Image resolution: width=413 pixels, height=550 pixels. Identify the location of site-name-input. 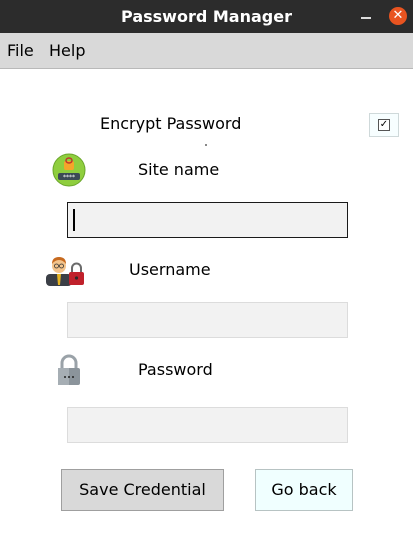
(207, 220).